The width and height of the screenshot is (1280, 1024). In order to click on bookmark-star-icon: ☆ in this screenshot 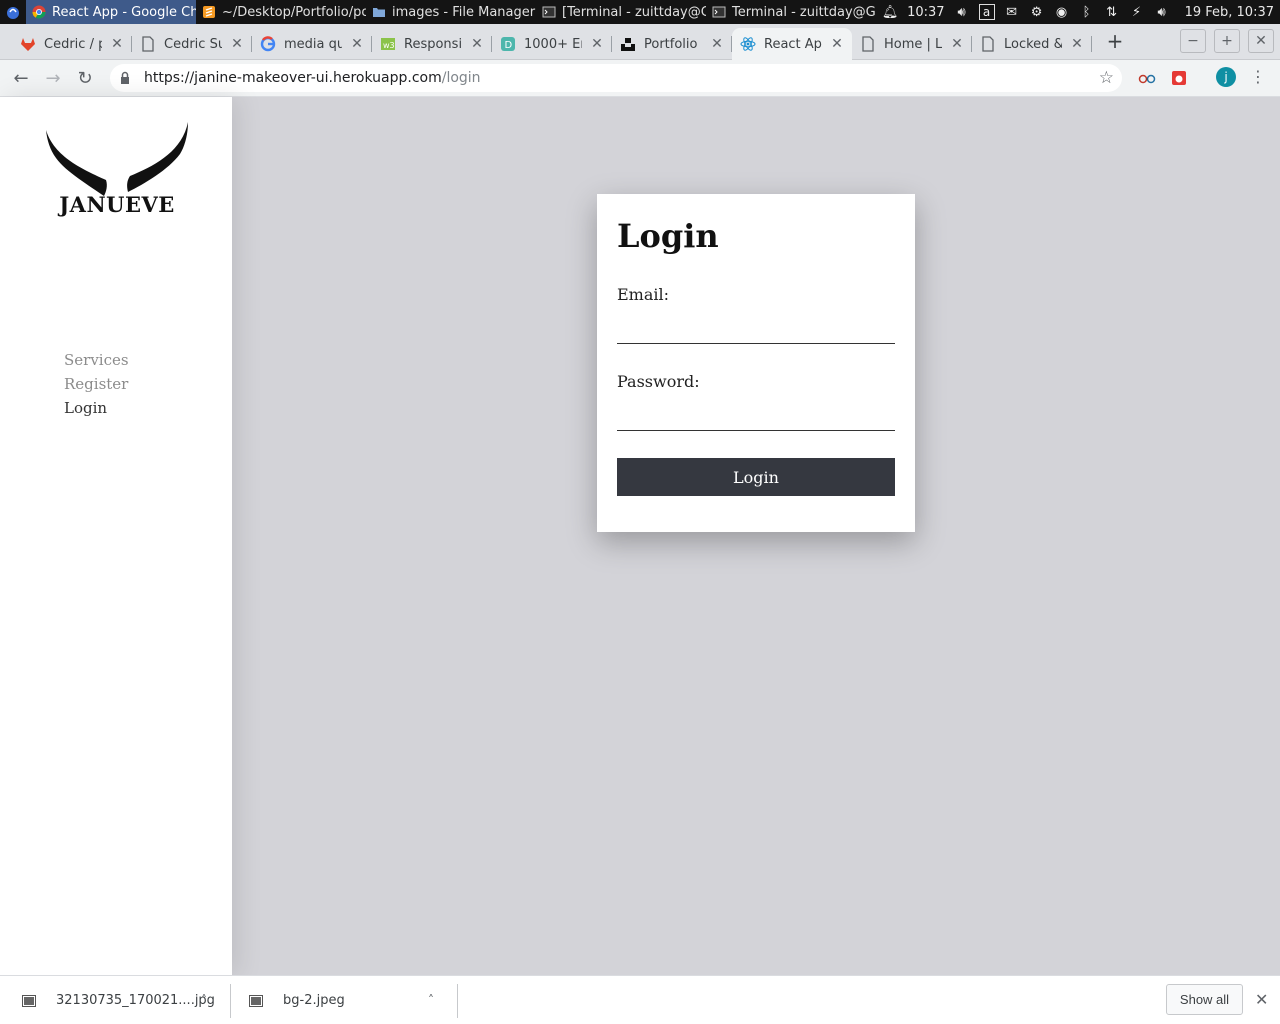, I will do `click(1106, 78)`.